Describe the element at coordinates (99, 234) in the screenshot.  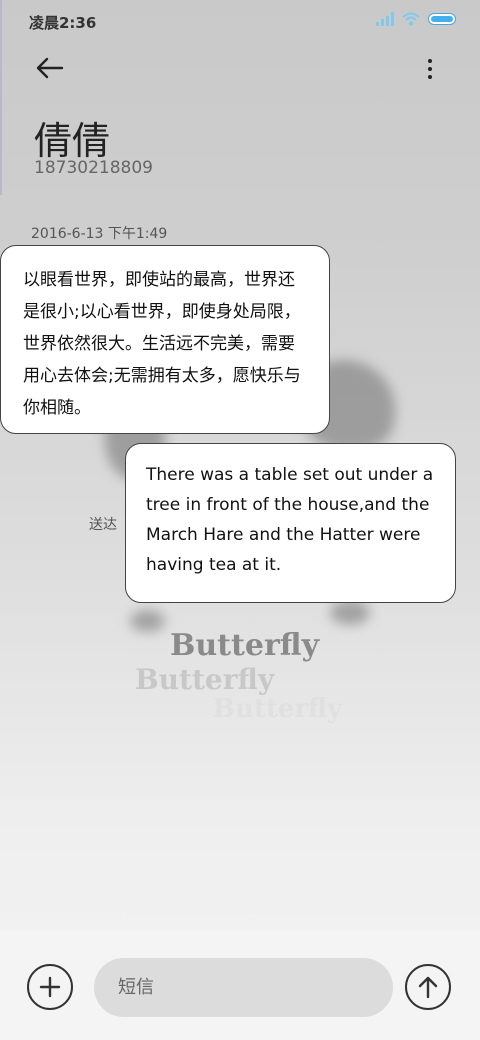
I see `message-timestamp: 2016-6-13 下午1:49` at that location.